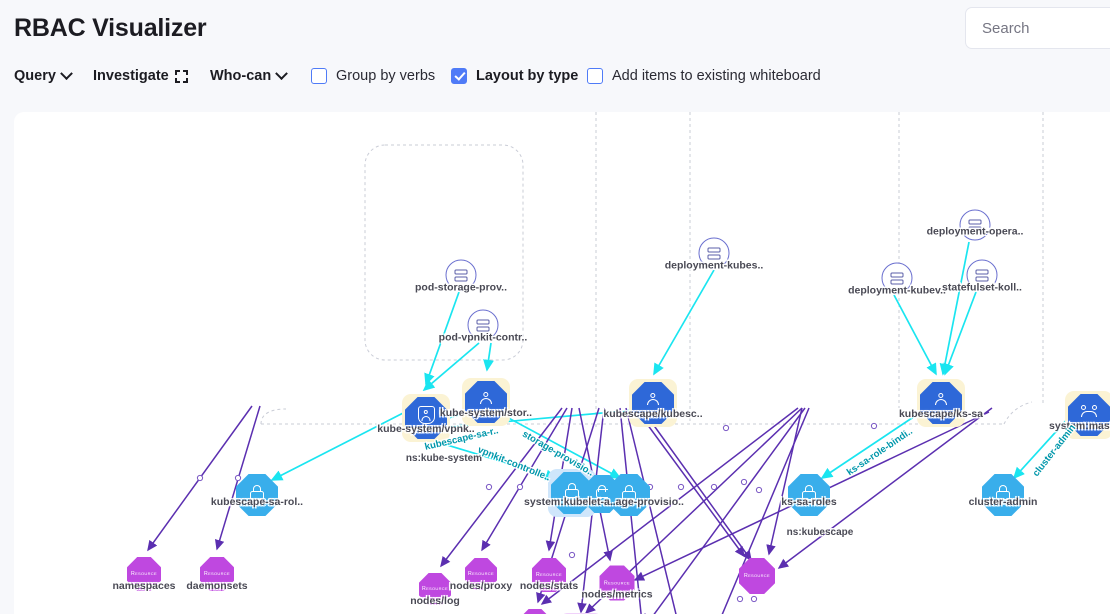  Describe the element at coordinates (897, 290) in the screenshot. I see `node-label: deployment-kubev..` at that location.